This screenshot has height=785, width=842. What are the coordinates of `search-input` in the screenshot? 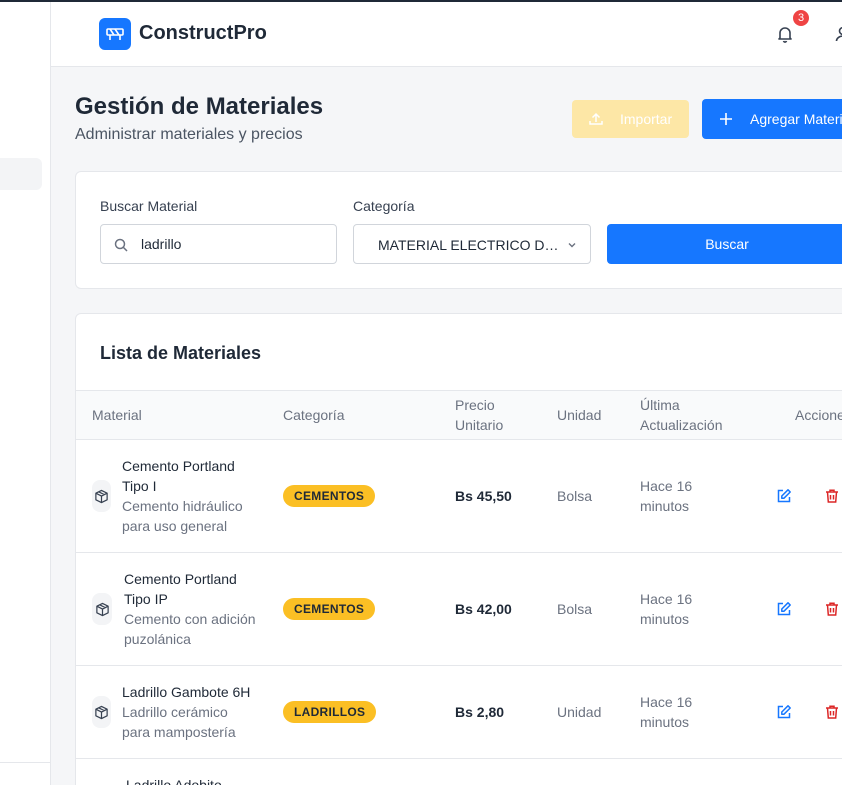 It's located at (233, 244).